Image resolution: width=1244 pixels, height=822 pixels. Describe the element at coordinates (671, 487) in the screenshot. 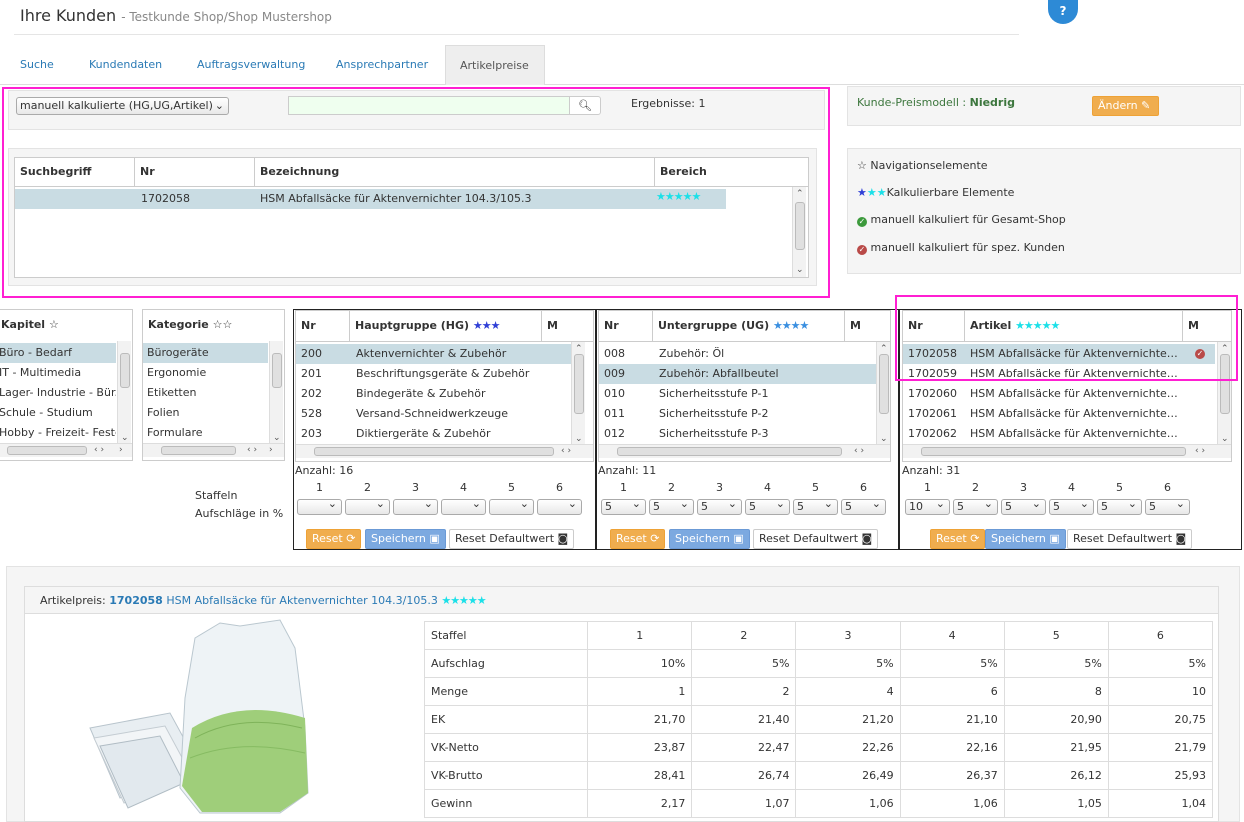

I see `ug-staffel-number: 2` at that location.